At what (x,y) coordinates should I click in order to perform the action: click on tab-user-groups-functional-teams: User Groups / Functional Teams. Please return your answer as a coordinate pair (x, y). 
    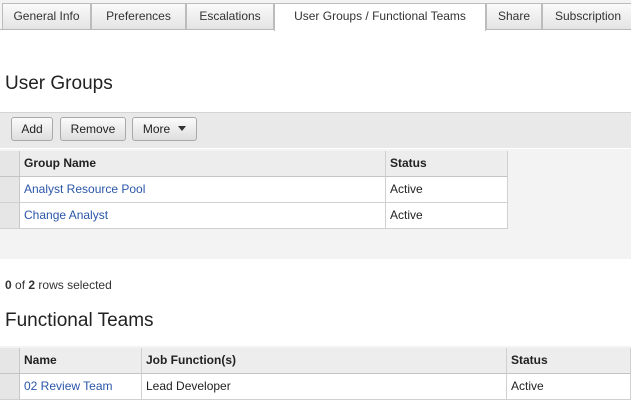
    Looking at the image, I should click on (380, 17).